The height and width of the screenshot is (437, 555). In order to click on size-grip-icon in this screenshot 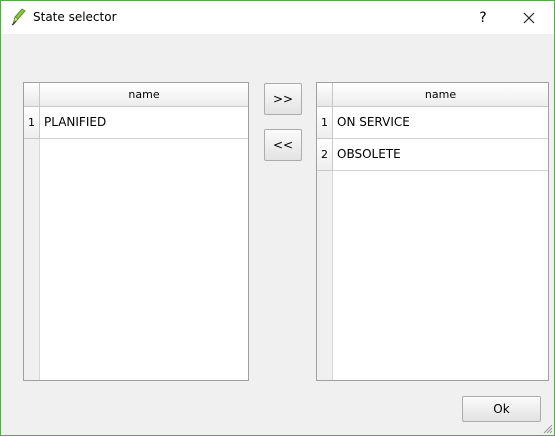, I will do `click(547, 428)`.